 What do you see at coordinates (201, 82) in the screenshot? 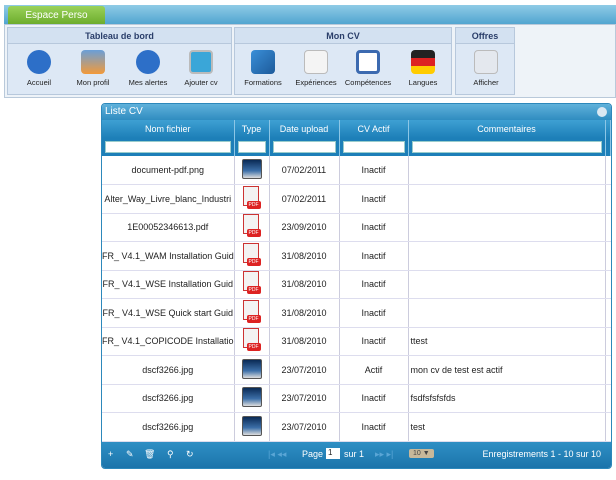
I see `button-label: Ajouter cv` at bounding box center [201, 82].